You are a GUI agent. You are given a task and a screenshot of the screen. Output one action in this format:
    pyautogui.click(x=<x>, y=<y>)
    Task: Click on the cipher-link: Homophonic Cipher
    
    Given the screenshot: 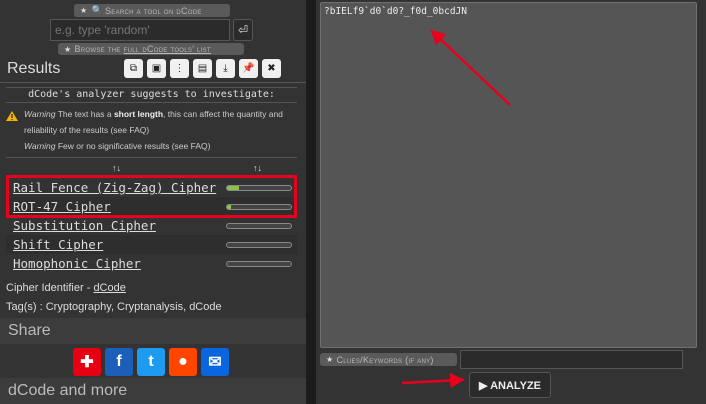 What is the action you would take?
    pyautogui.click(x=115, y=263)
    